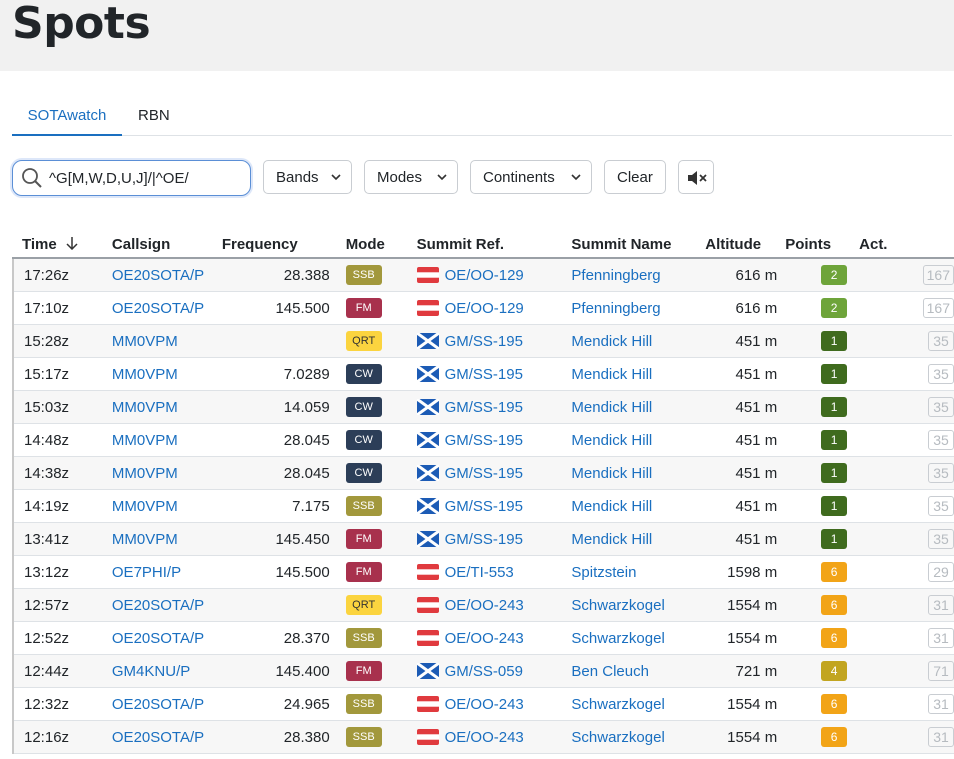 This screenshot has width=954, height=759. I want to click on page-header: Spots, so click(477, 35).